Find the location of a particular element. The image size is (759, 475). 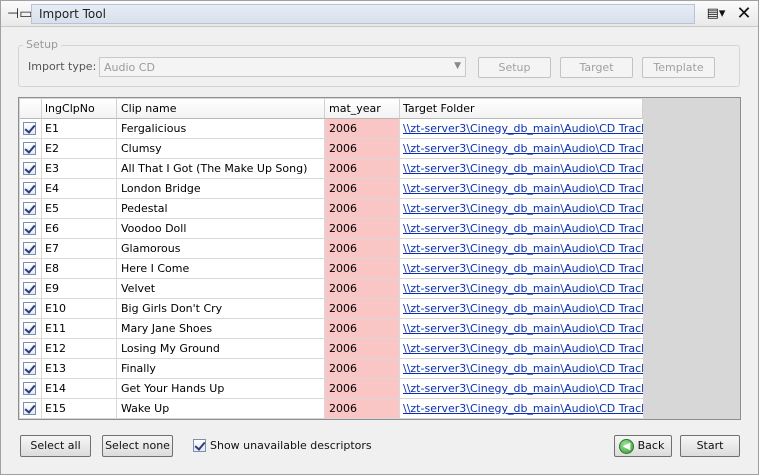

clip-name-cell: Voodoo Doll is located at coordinates (221, 229).